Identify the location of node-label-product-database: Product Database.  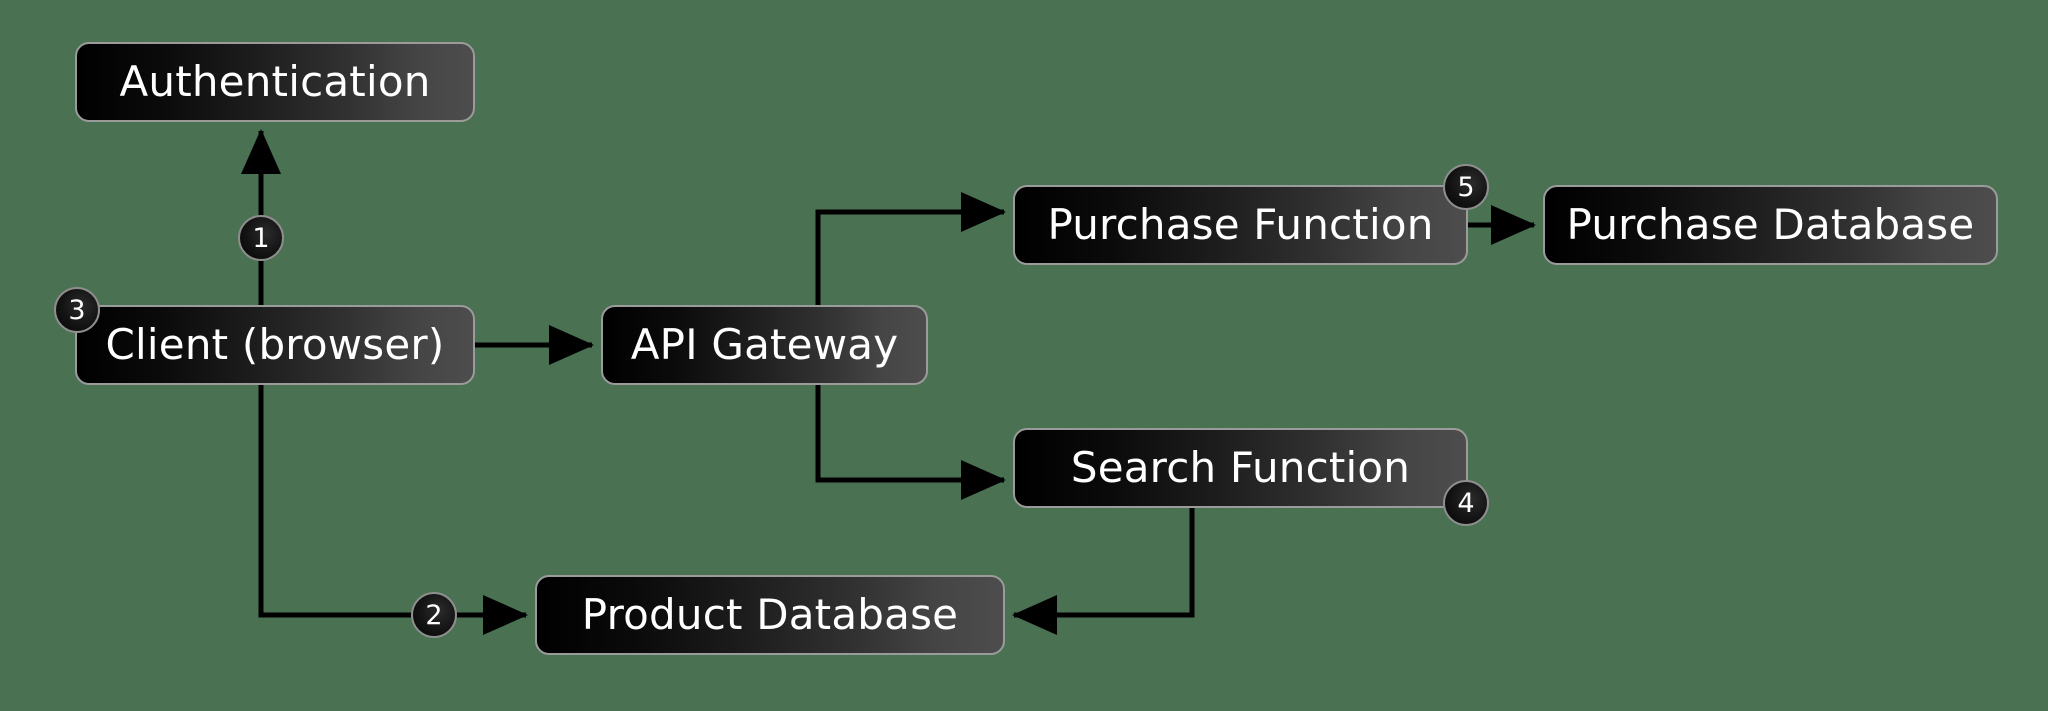
(770, 614).